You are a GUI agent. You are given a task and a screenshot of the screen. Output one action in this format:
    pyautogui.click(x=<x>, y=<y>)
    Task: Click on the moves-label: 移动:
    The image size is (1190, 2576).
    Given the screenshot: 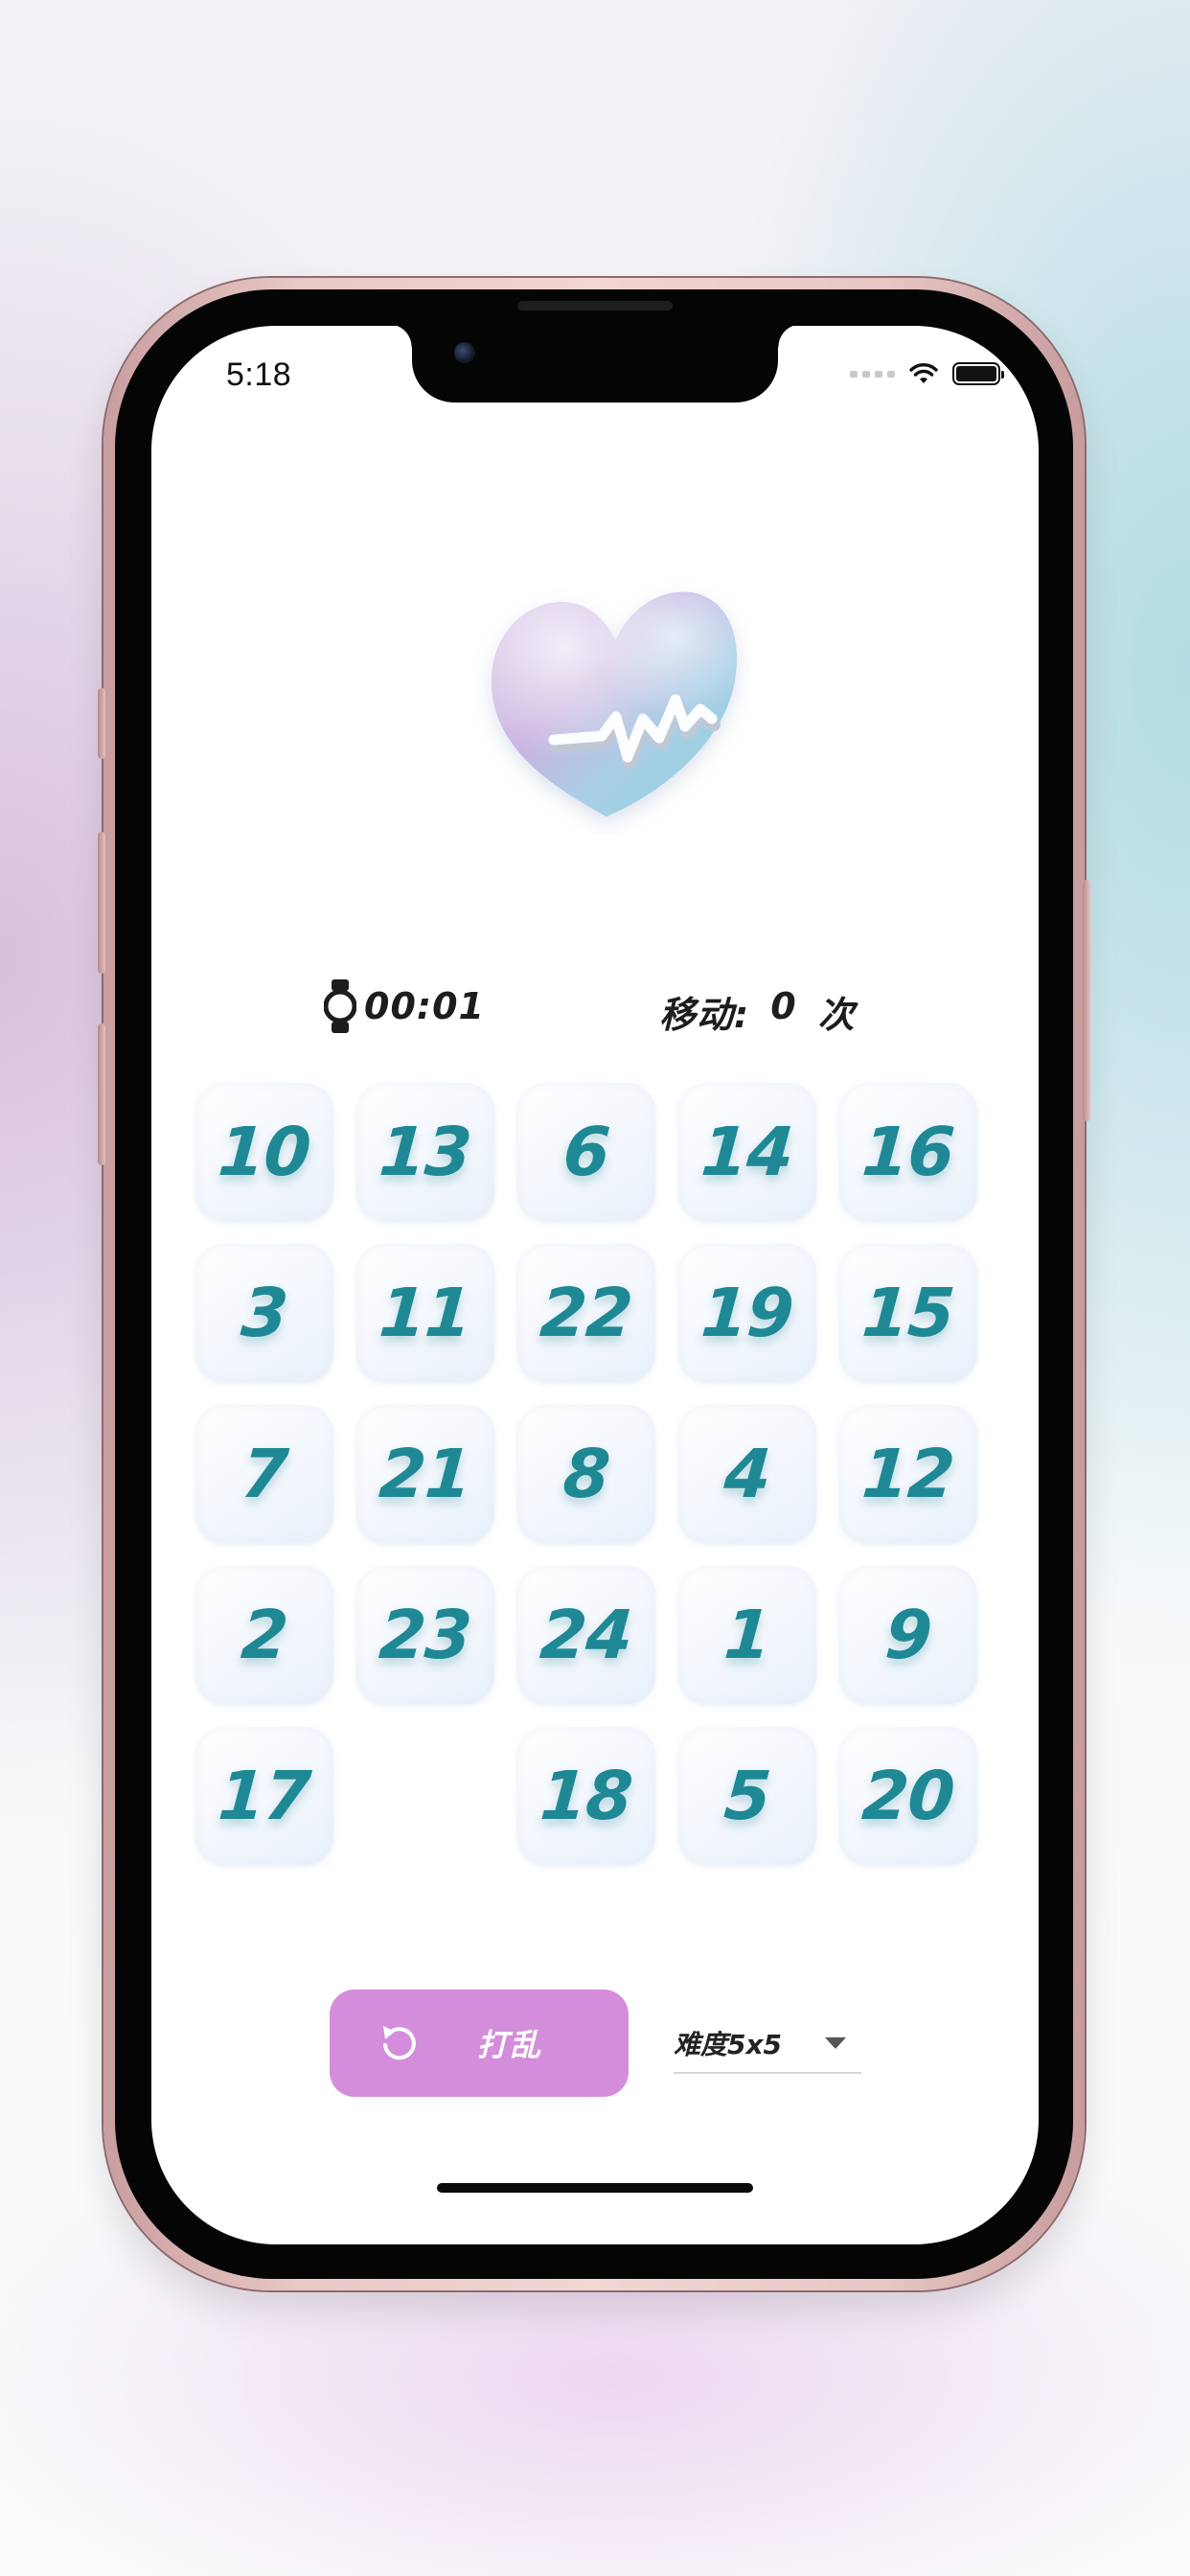 What is the action you would take?
    pyautogui.click(x=704, y=1015)
    